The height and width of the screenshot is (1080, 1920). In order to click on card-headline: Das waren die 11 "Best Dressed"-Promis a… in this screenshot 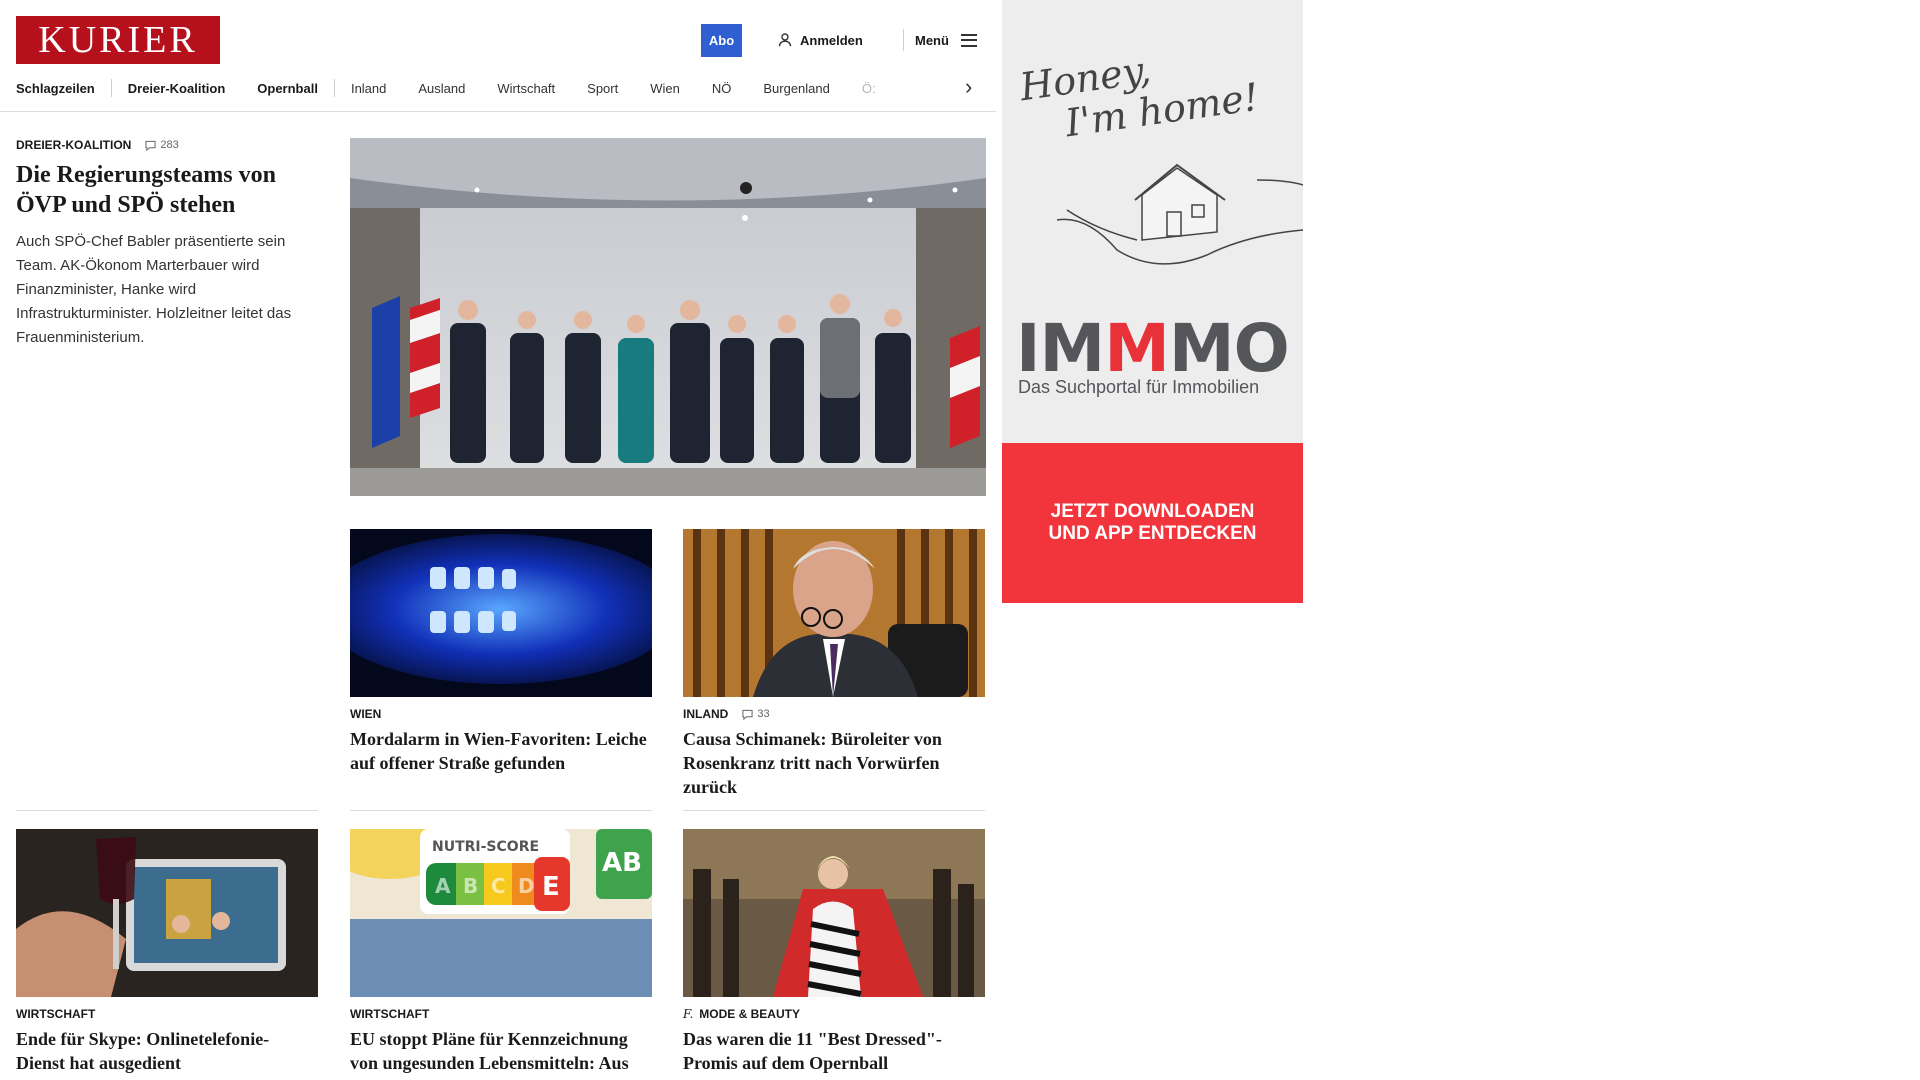, I will do `click(834, 1051)`.